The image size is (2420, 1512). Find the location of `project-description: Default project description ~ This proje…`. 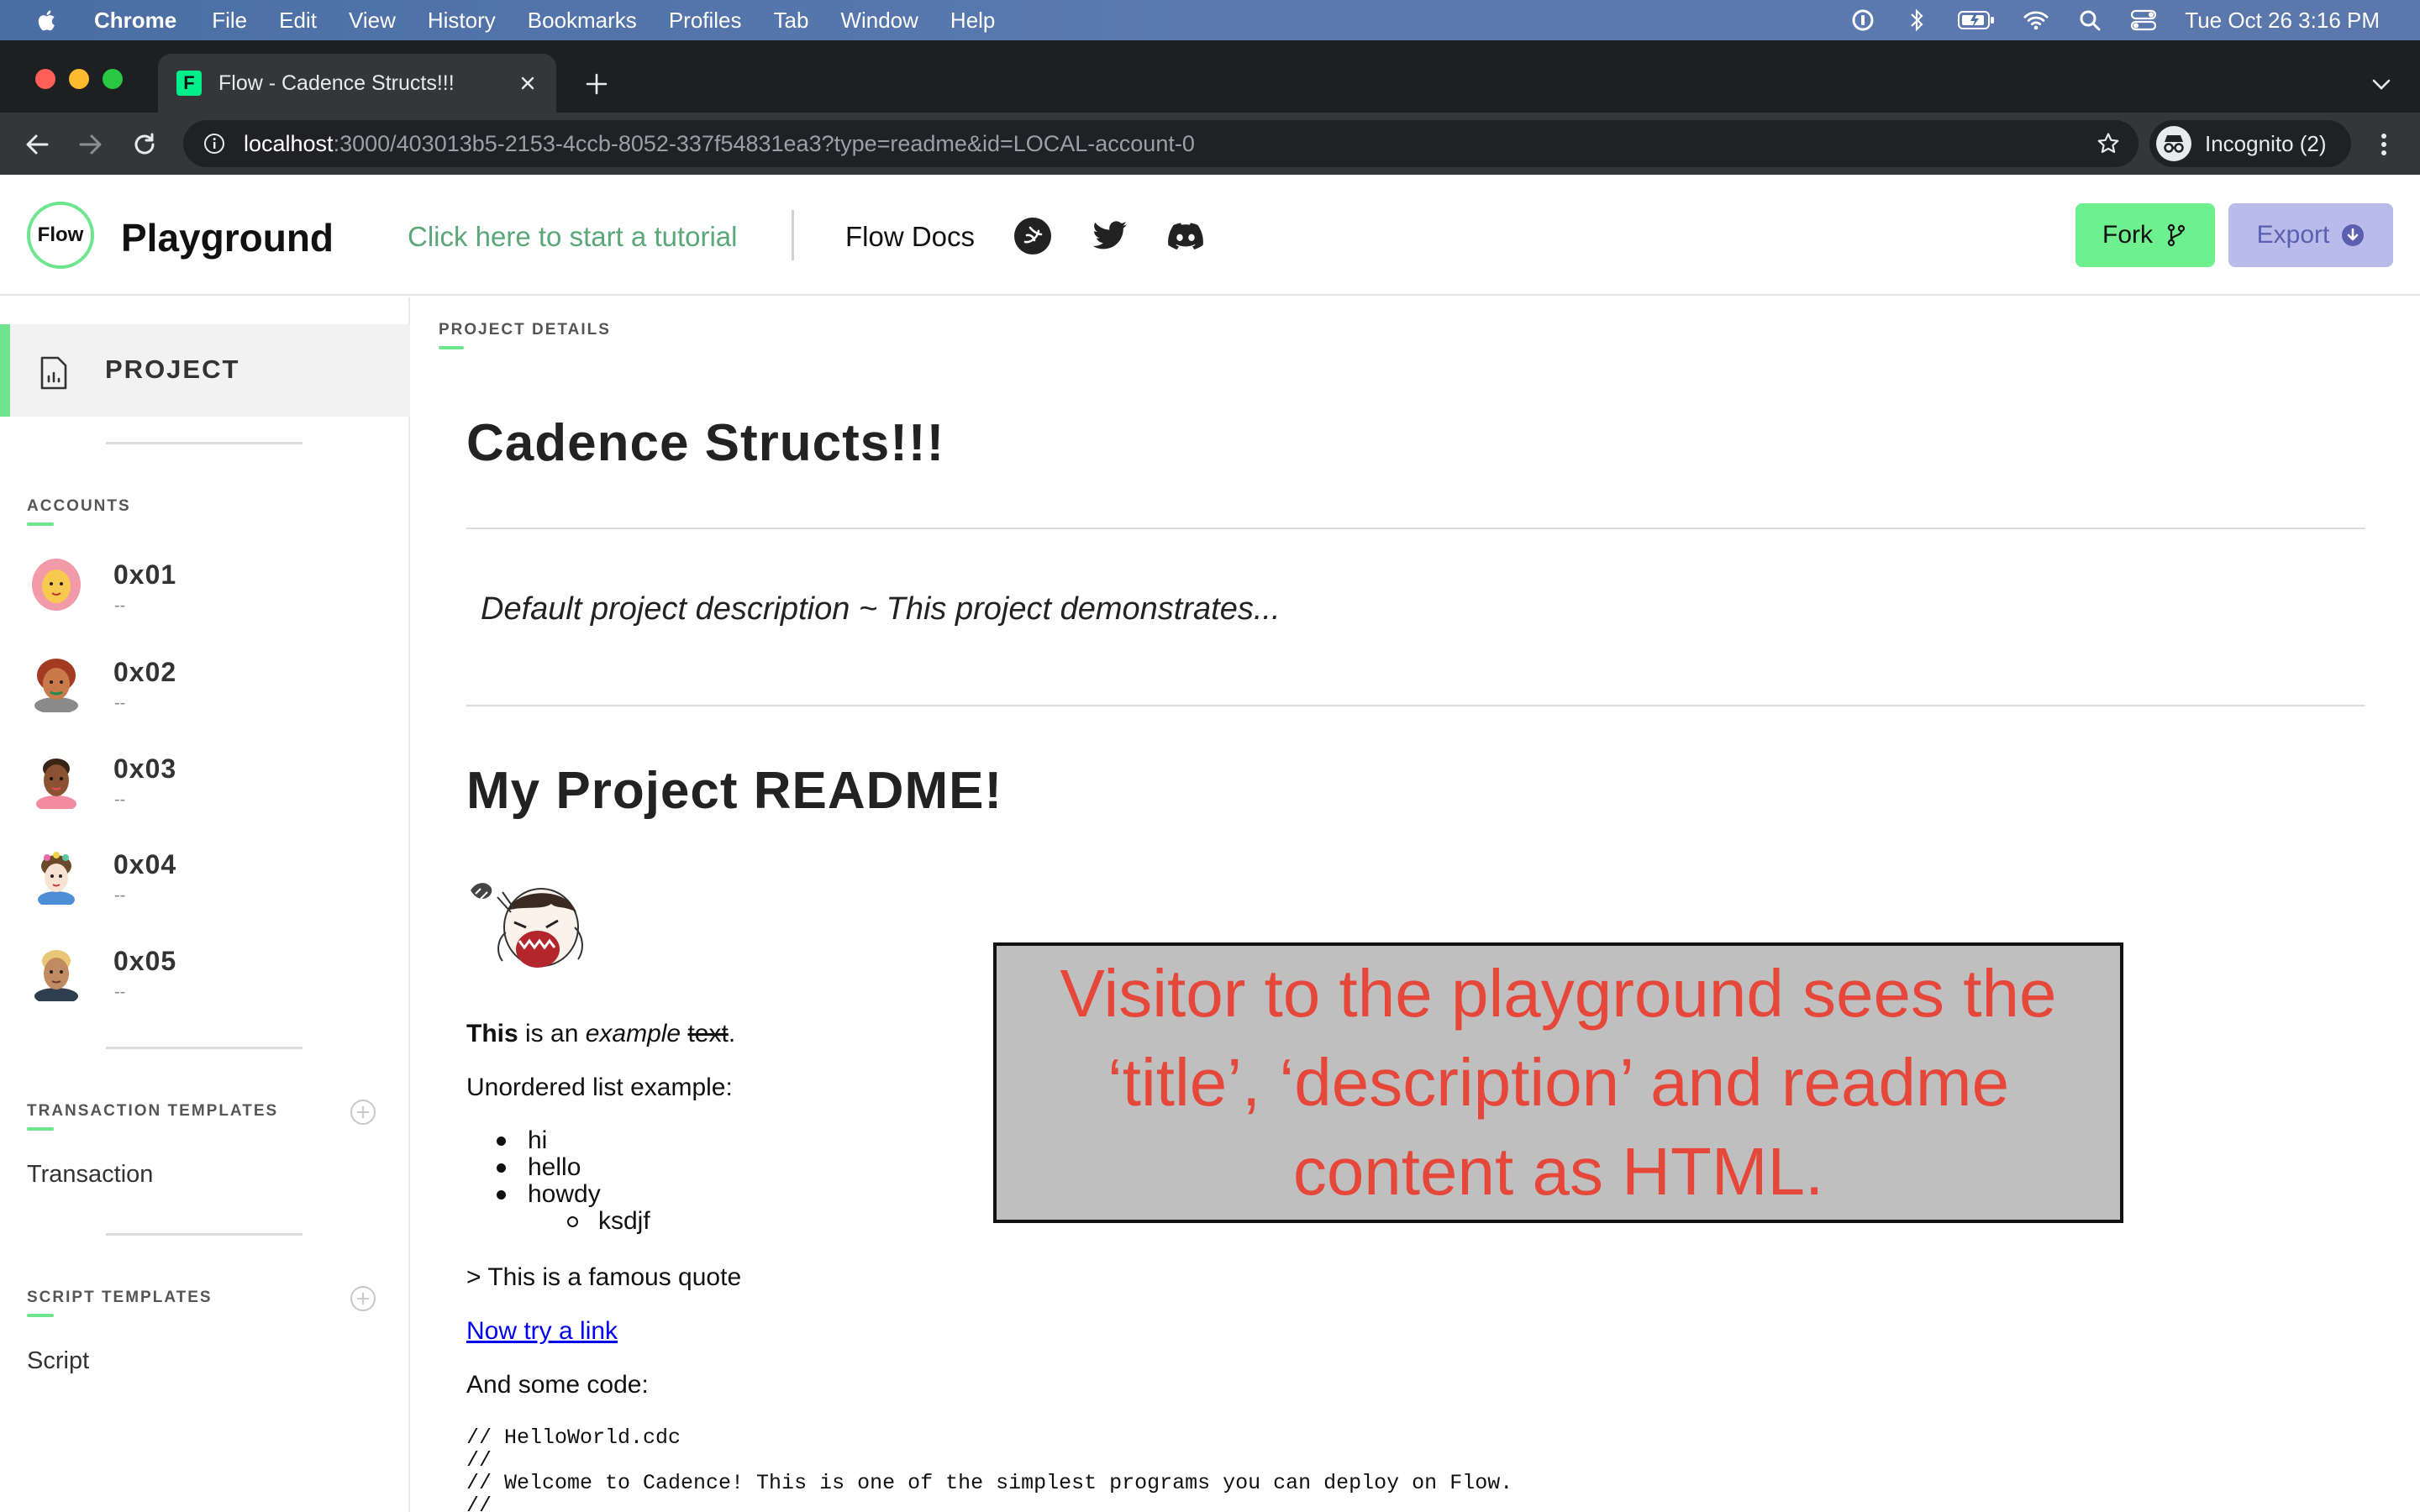

project-description: Default project description ~ This proje… is located at coordinates (881, 609).